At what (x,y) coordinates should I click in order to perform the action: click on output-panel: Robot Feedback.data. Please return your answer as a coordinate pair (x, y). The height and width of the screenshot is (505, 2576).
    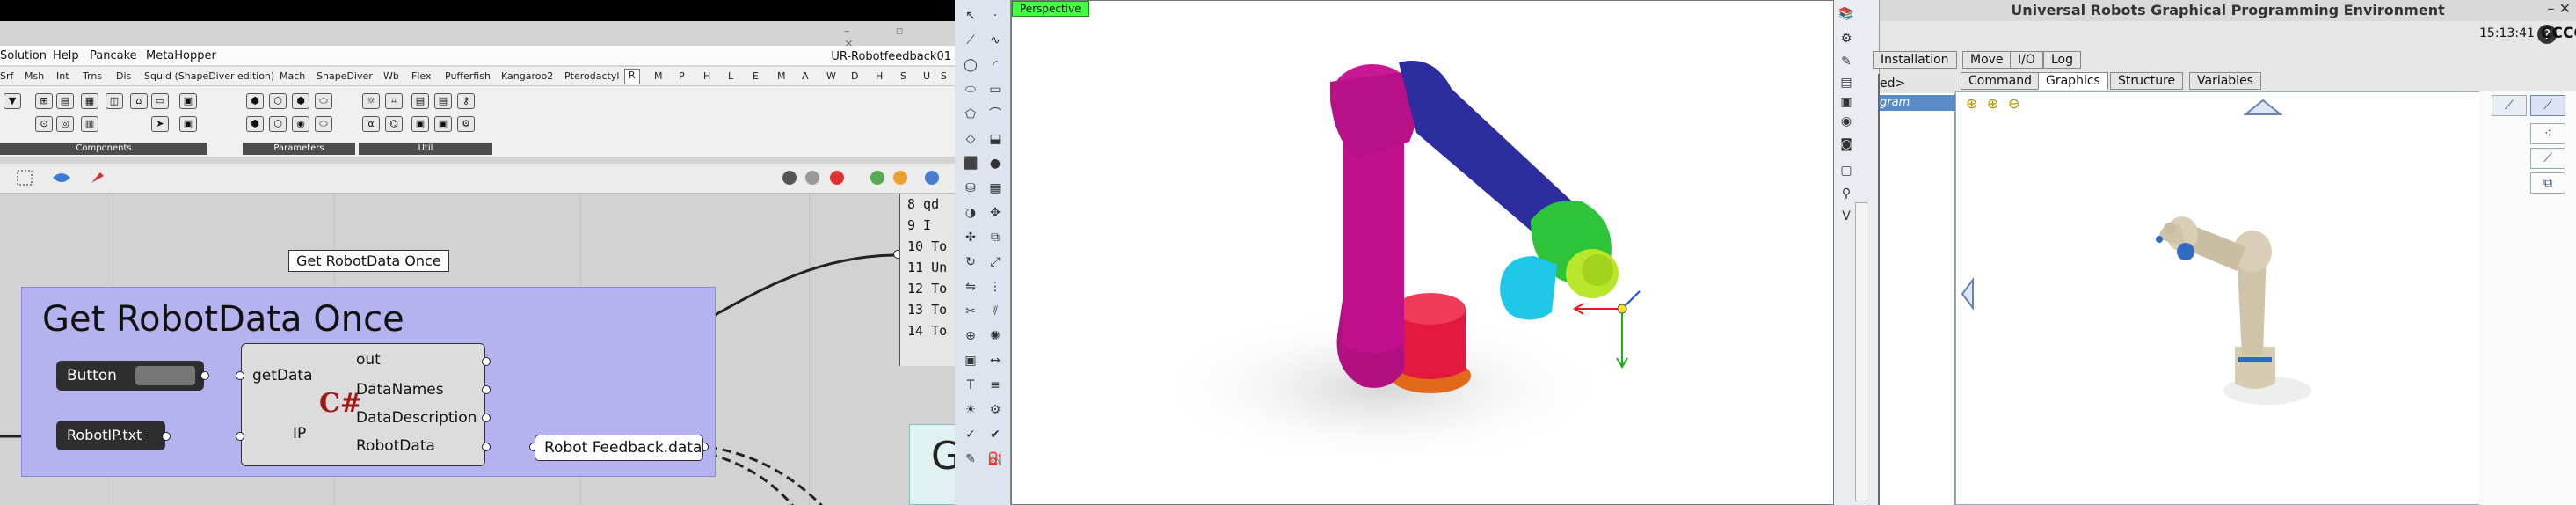
    Looking at the image, I should click on (619, 448).